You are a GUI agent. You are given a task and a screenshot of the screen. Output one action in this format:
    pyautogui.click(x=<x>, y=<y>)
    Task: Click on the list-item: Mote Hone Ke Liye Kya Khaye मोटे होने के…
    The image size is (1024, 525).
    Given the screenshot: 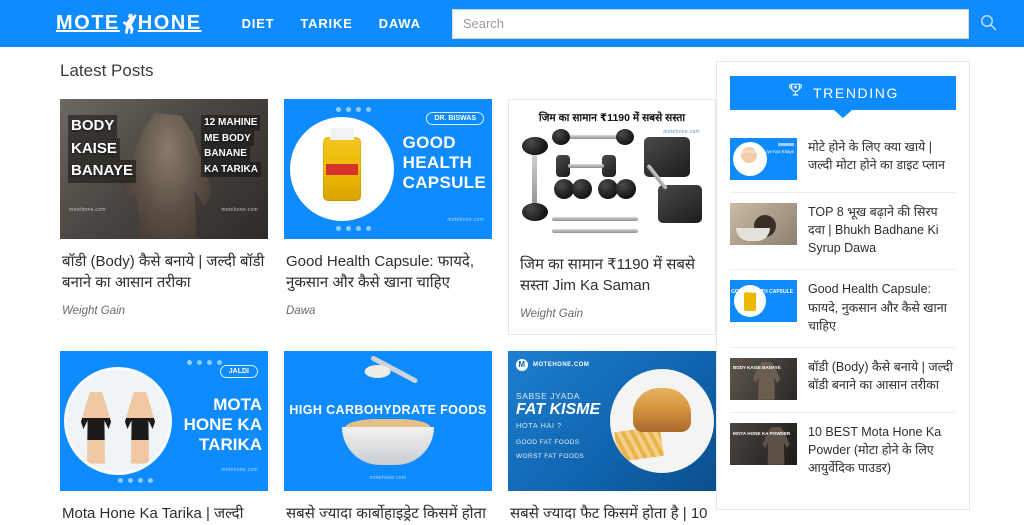 What is the action you would take?
    pyautogui.click(x=843, y=160)
    